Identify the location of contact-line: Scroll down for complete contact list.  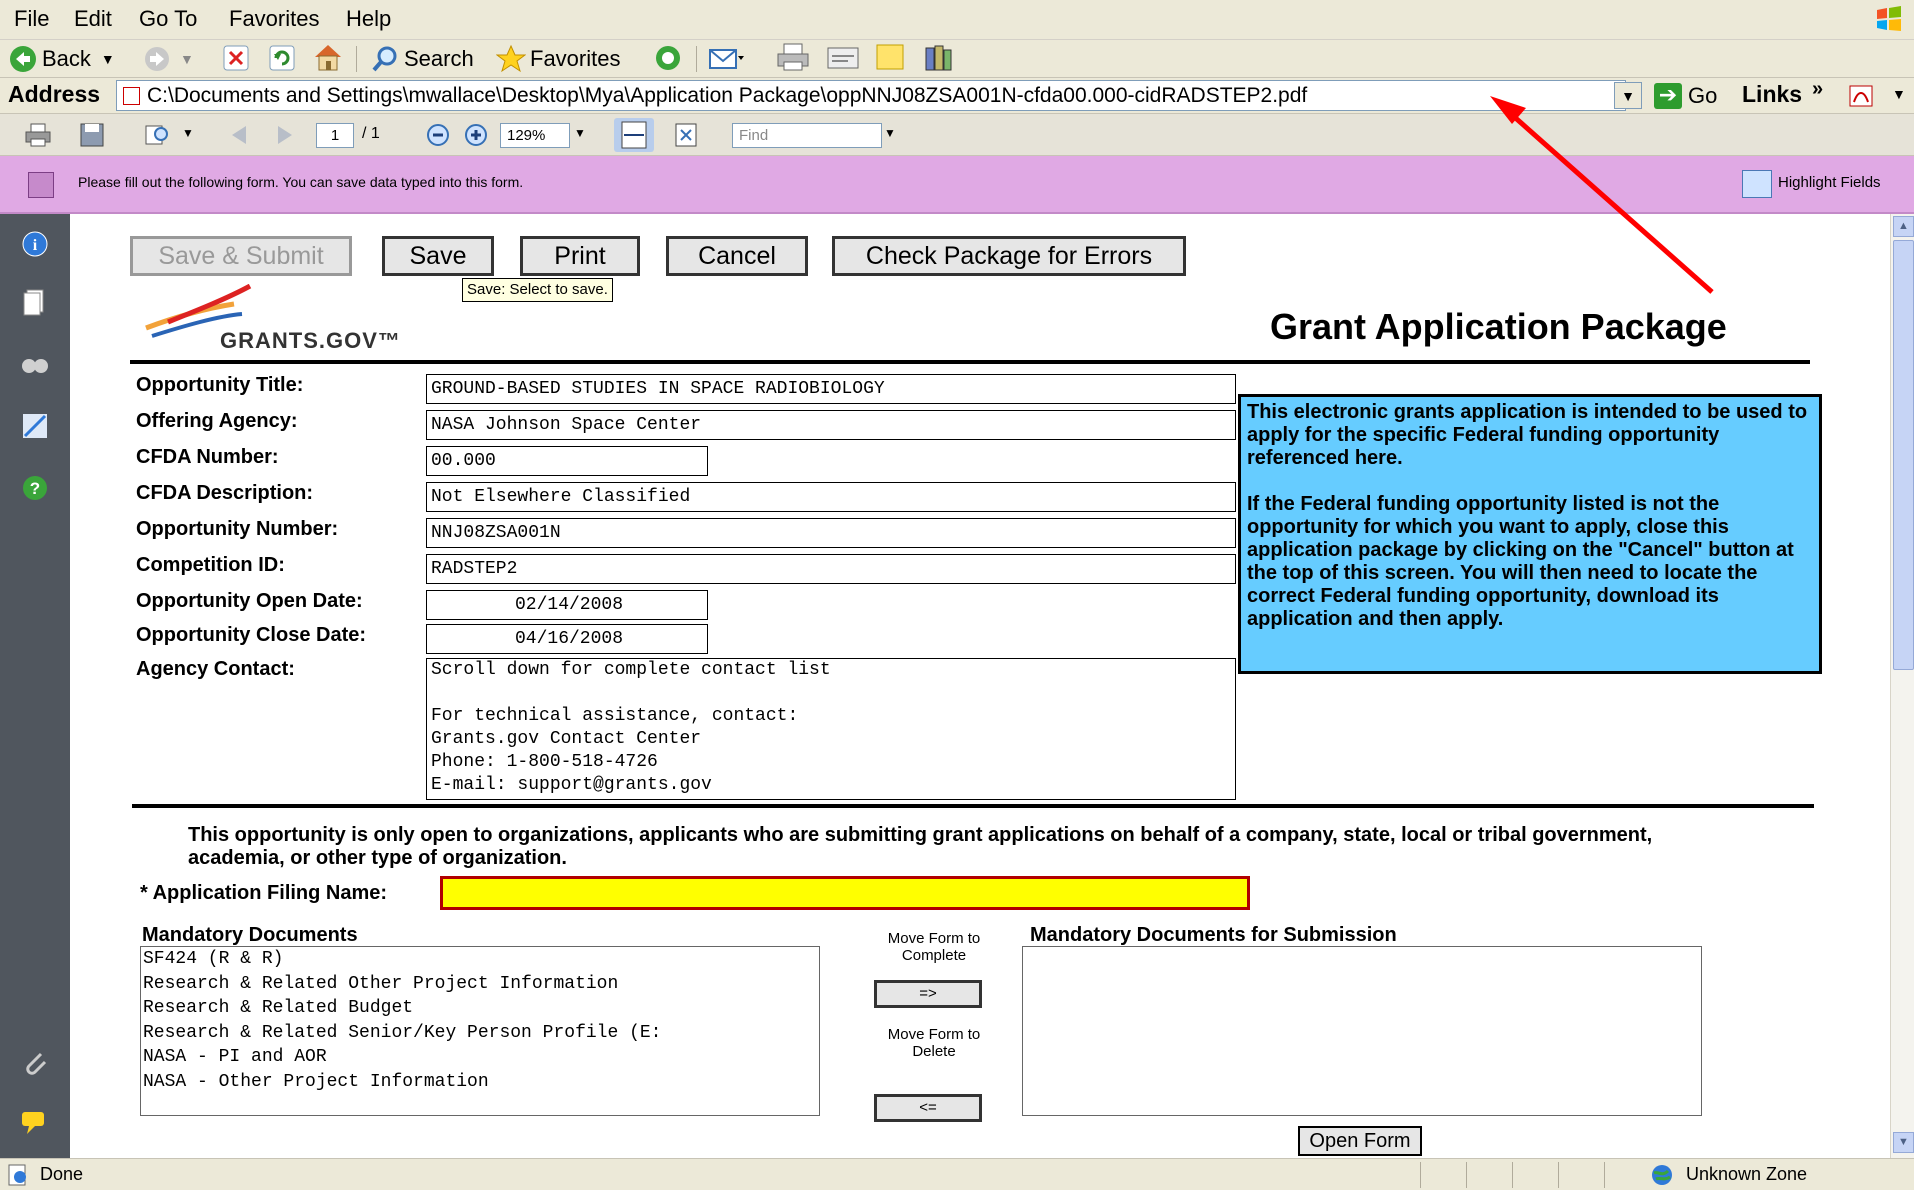
(631, 670).